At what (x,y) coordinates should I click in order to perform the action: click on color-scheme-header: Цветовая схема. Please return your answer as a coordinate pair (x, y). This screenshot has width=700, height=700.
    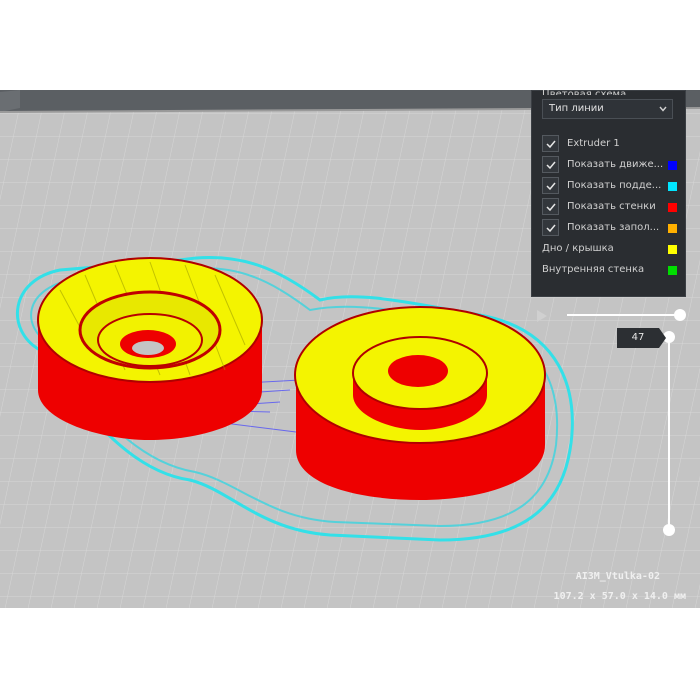
    Looking at the image, I should click on (584, 92).